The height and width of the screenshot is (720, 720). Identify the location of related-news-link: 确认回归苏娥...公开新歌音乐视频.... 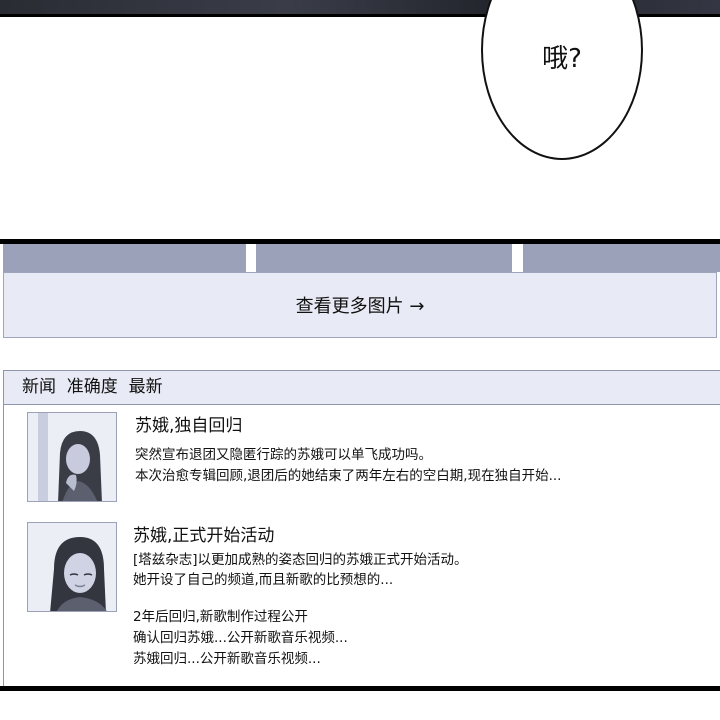
(240, 638).